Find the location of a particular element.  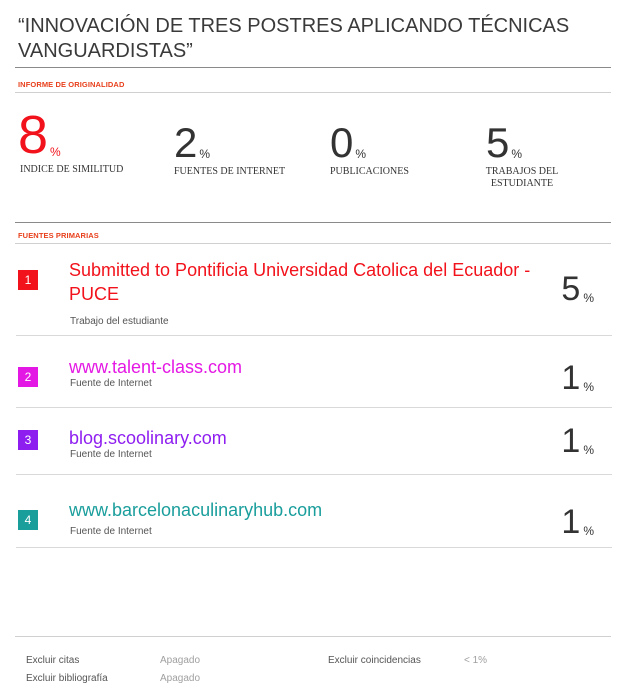

similarity-index-unit: % is located at coordinates (55, 152).